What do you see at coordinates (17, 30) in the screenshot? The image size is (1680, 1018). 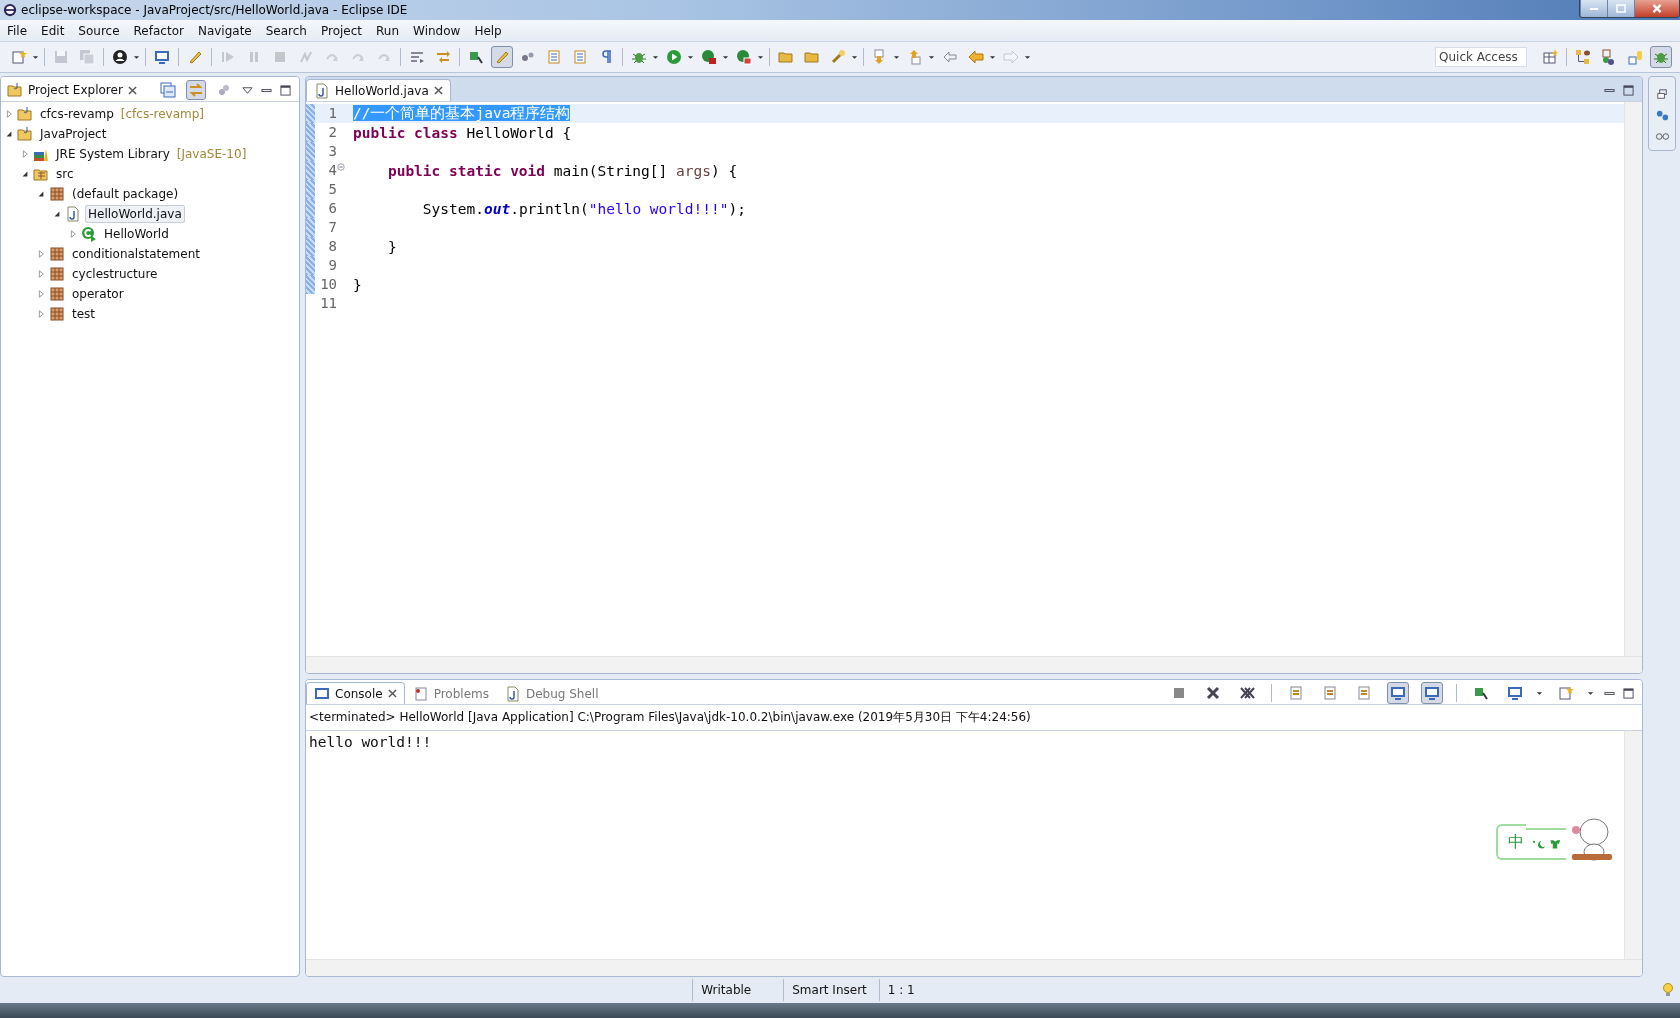 I see `menu-item: File` at bounding box center [17, 30].